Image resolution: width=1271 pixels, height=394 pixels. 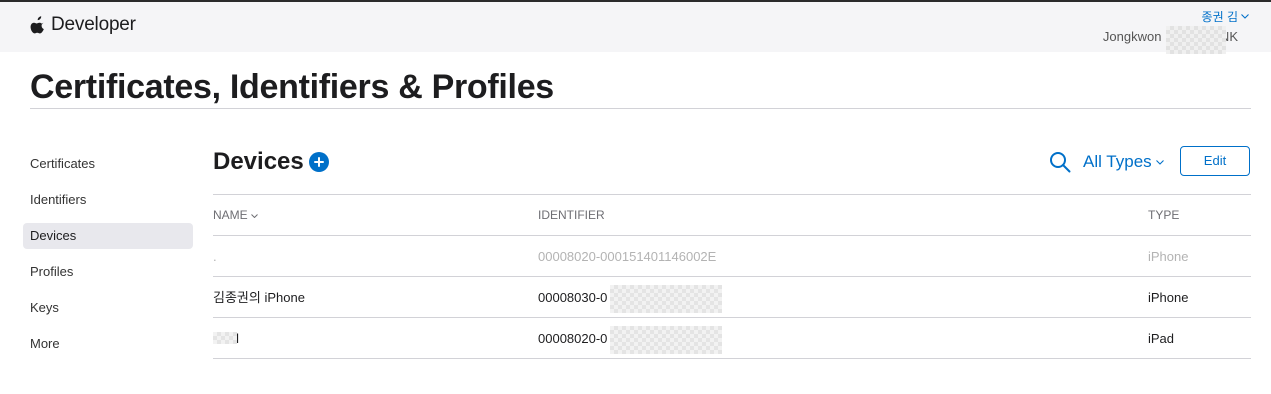 I want to click on developer-home-link: Developer, so click(x=83, y=25).